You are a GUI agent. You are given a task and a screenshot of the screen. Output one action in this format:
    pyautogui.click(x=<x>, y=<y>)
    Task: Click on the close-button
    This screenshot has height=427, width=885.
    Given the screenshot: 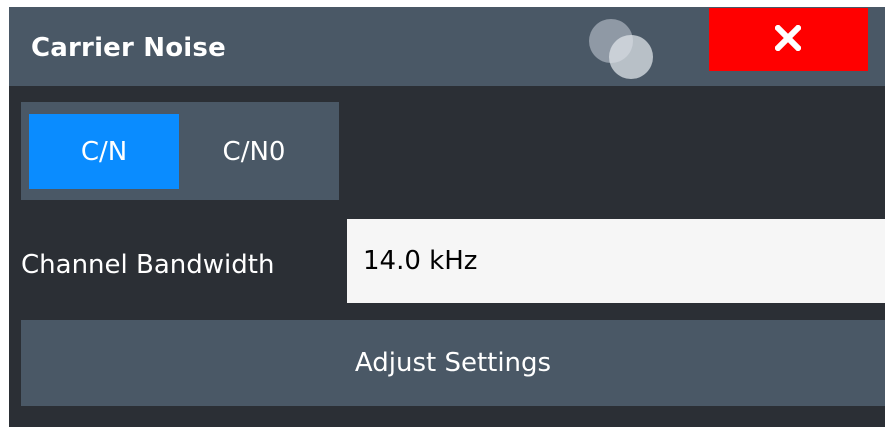 What is the action you would take?
    pyautogui.click(x=788, y=39)
    